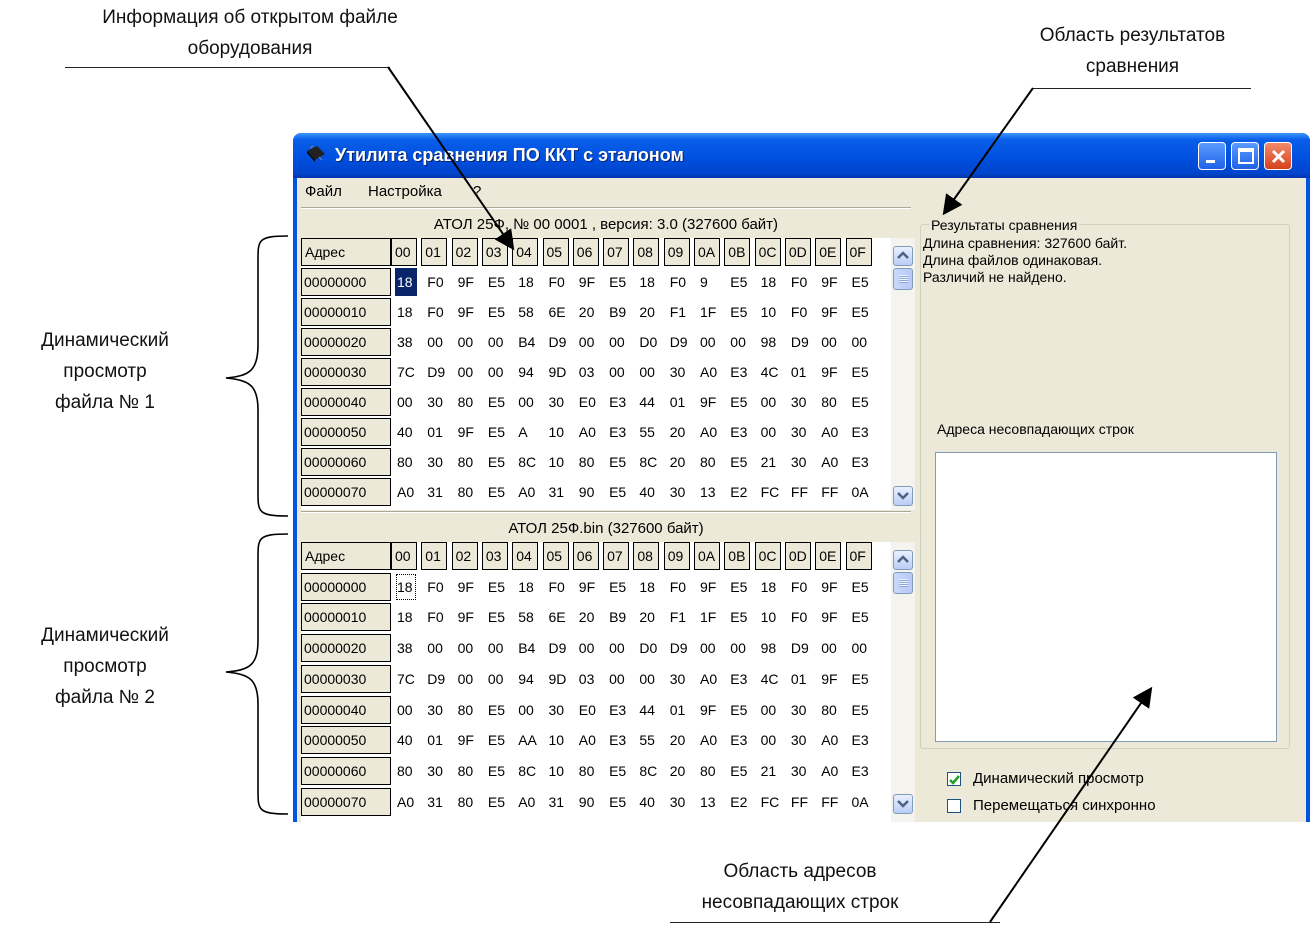  Describe the element at coordinates (531, 648) in the screenshot. I see `hex-byte: B4` at that location.